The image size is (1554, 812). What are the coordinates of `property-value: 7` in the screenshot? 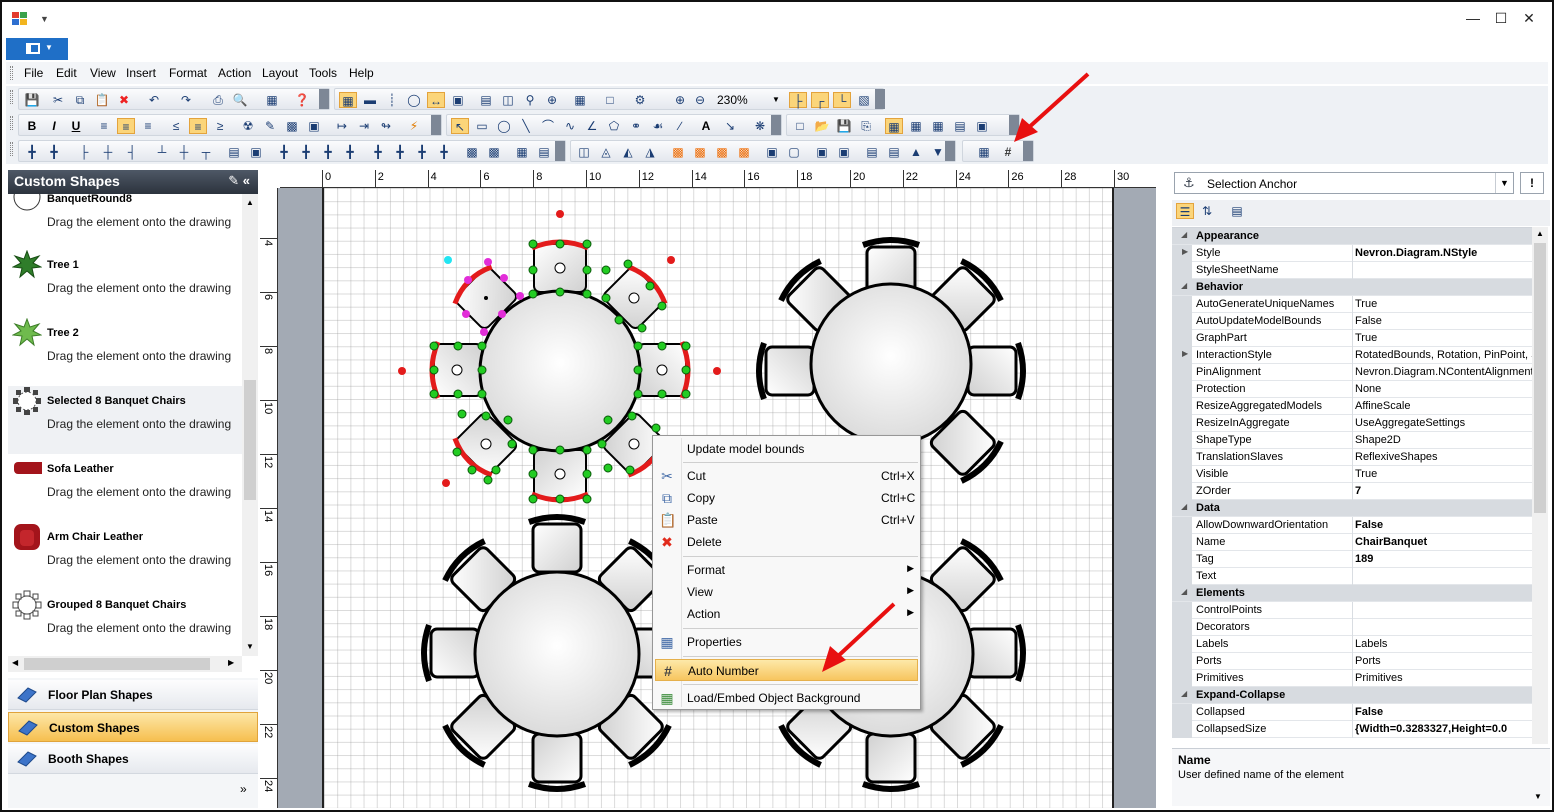 It's located at (1443, 491).